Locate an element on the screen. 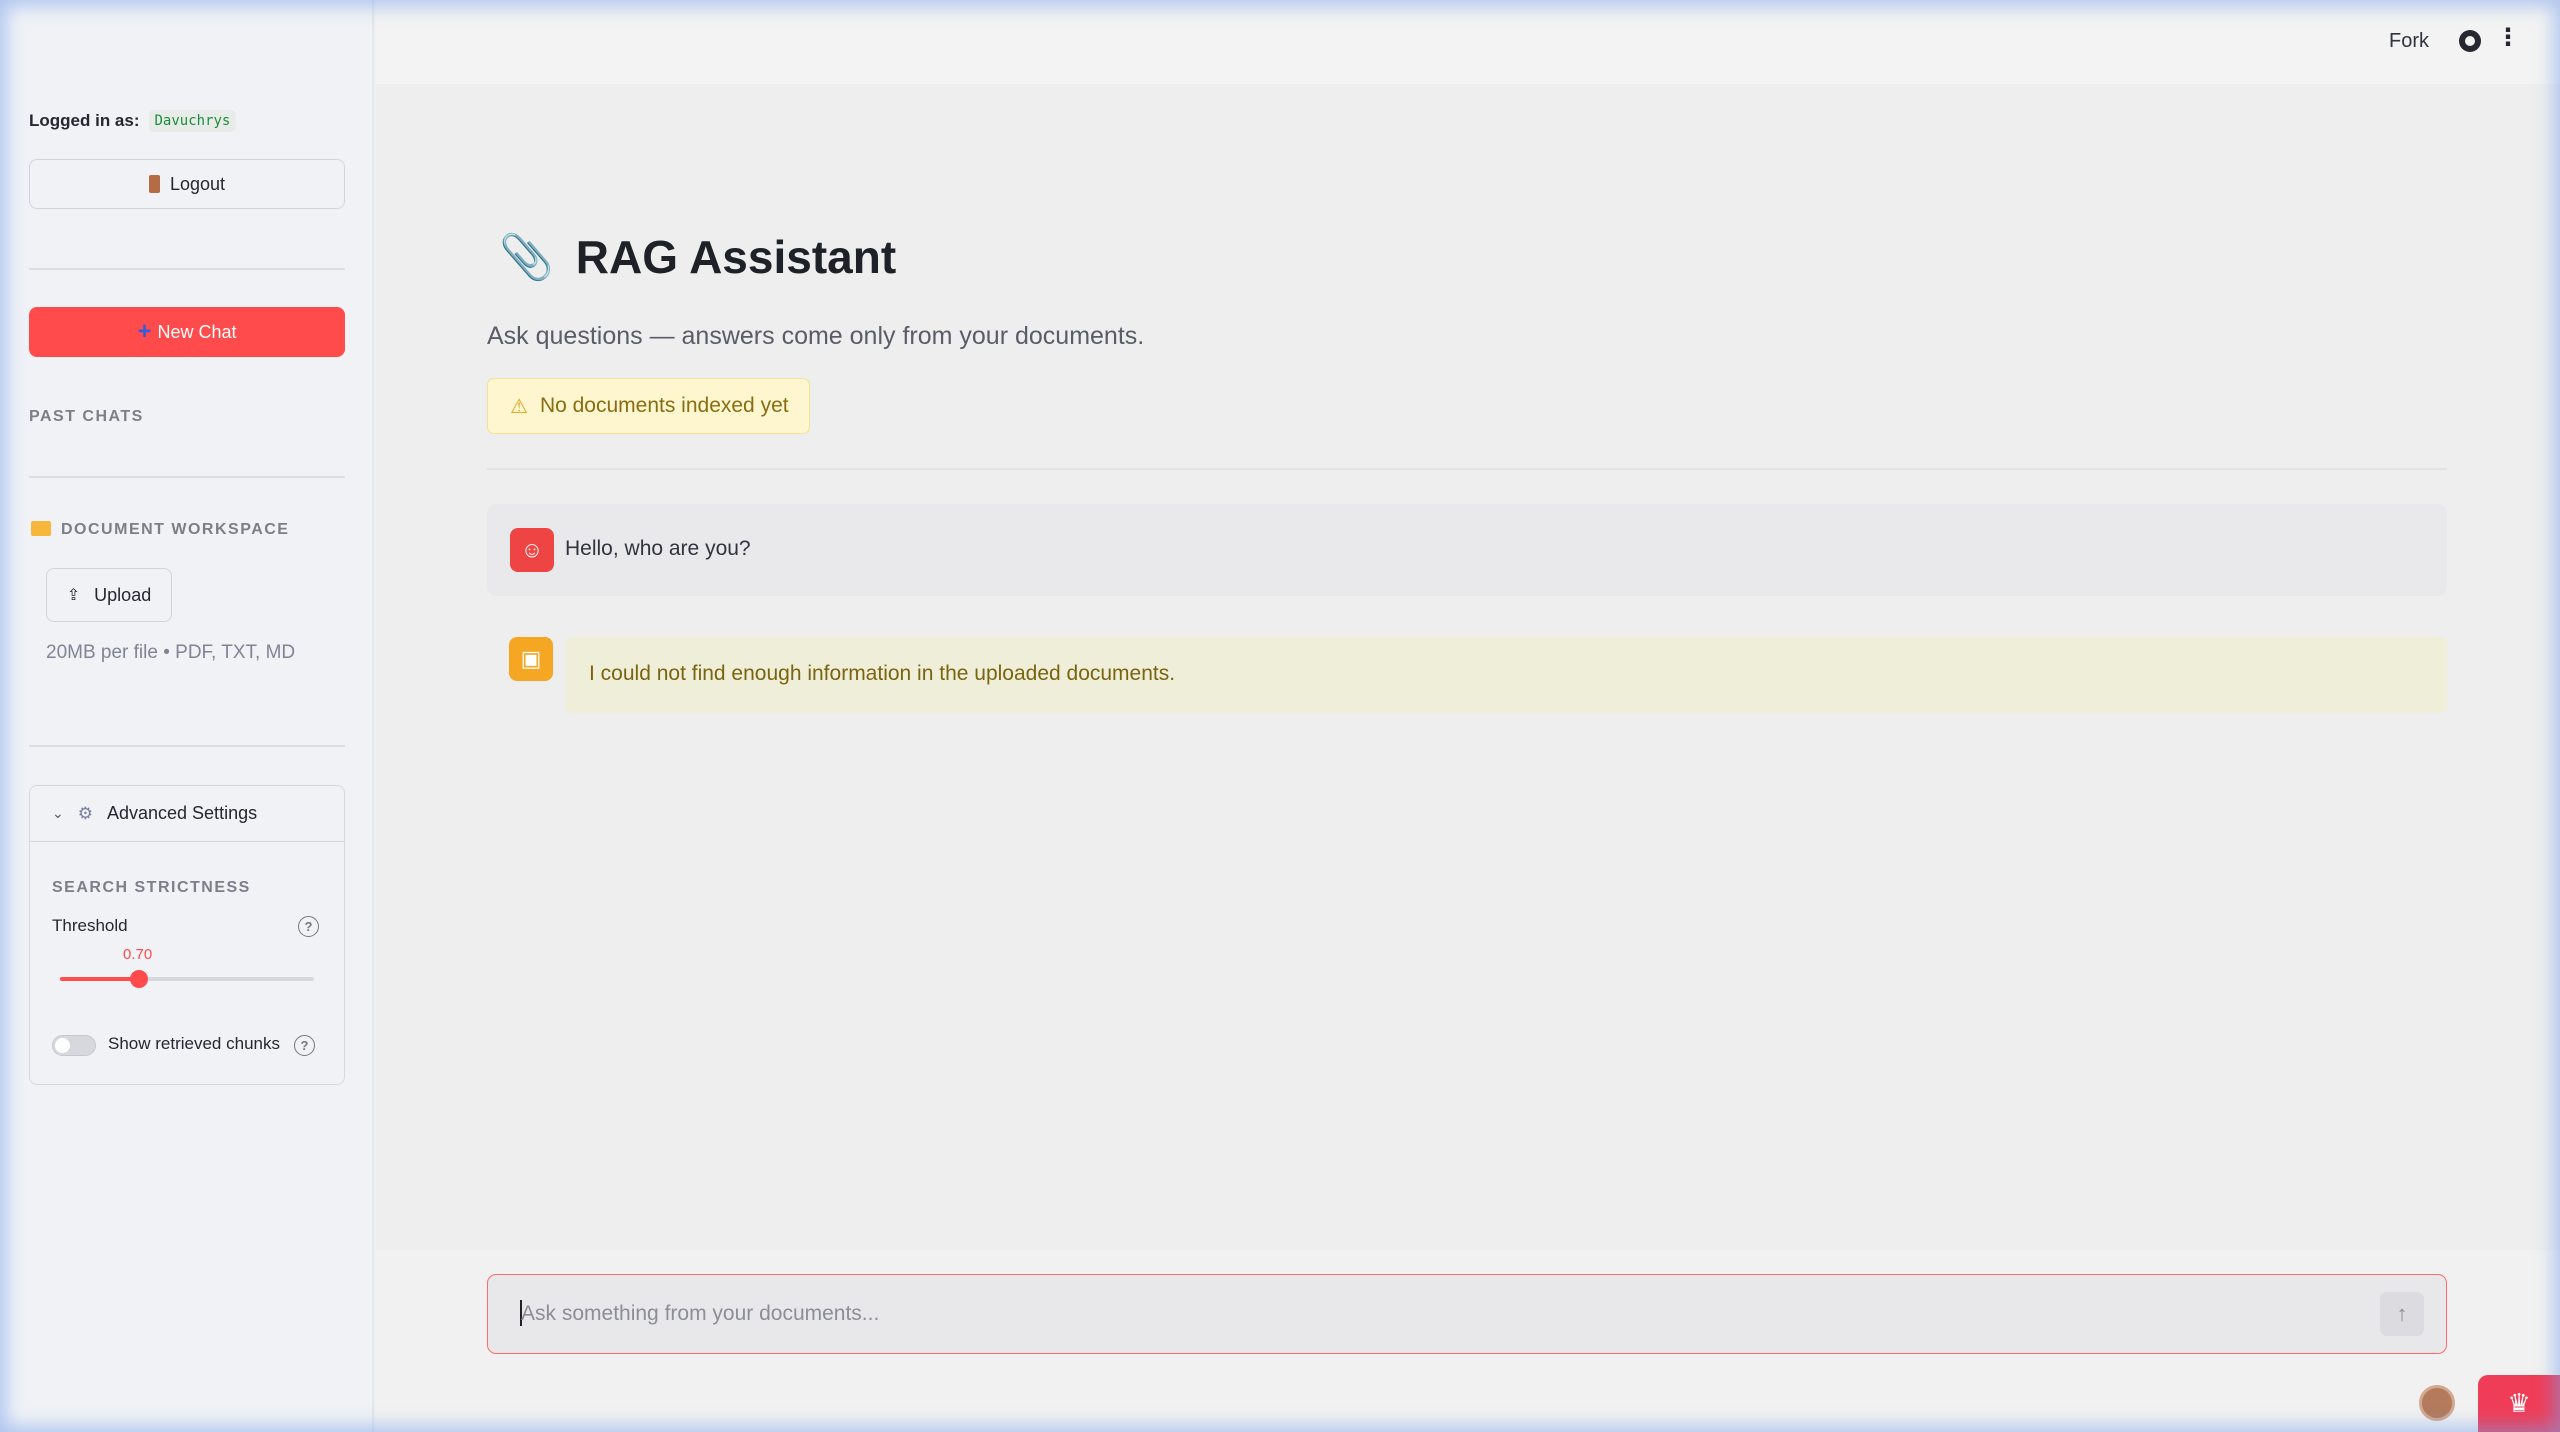  threshold-value: 0.70 is located at coordinates (138, 954).